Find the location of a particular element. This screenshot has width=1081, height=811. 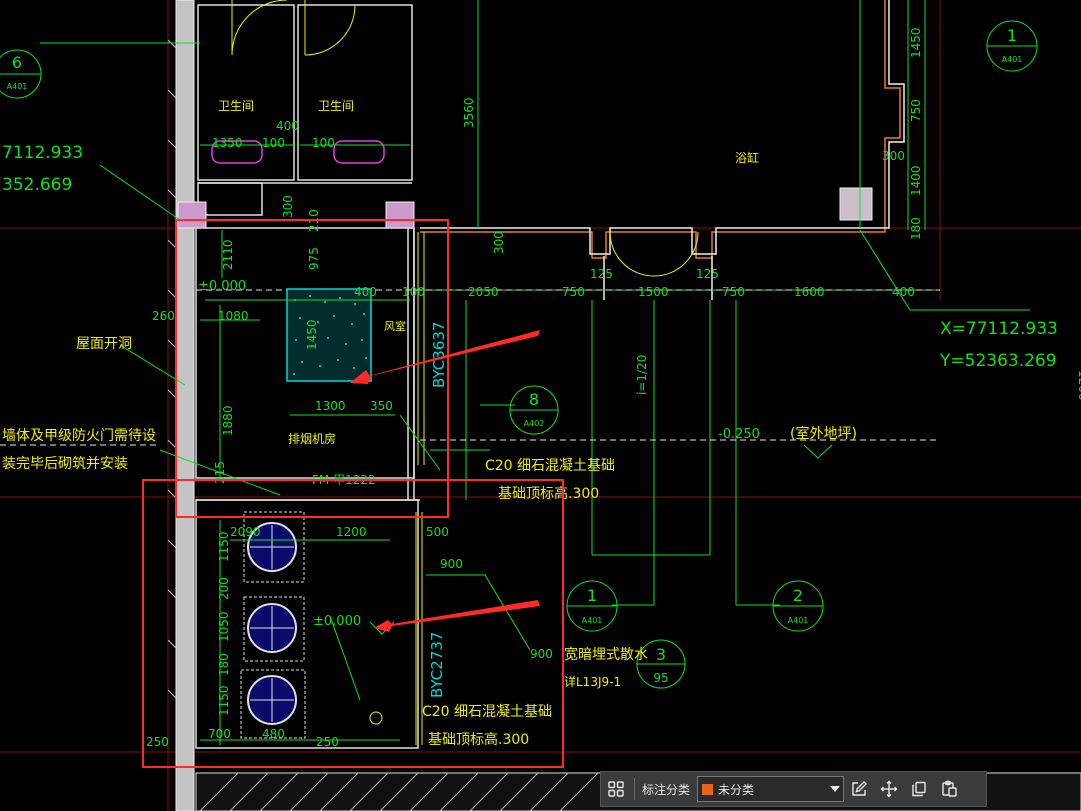

axis-6-num: 6 is located at coordinates (17, 62).